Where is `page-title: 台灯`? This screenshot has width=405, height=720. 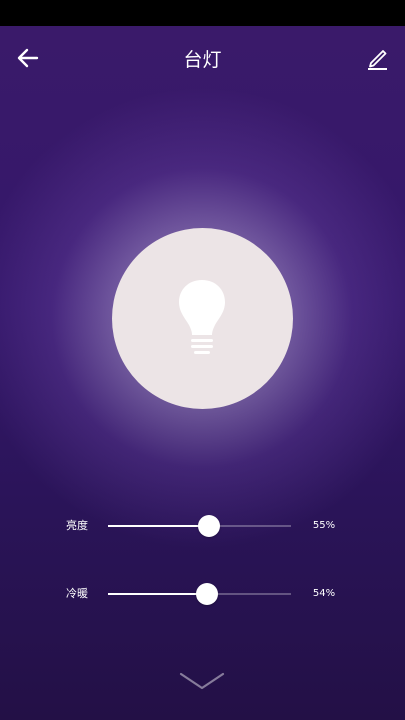 page-title: 台灯 is located at coordinates (202, 60).